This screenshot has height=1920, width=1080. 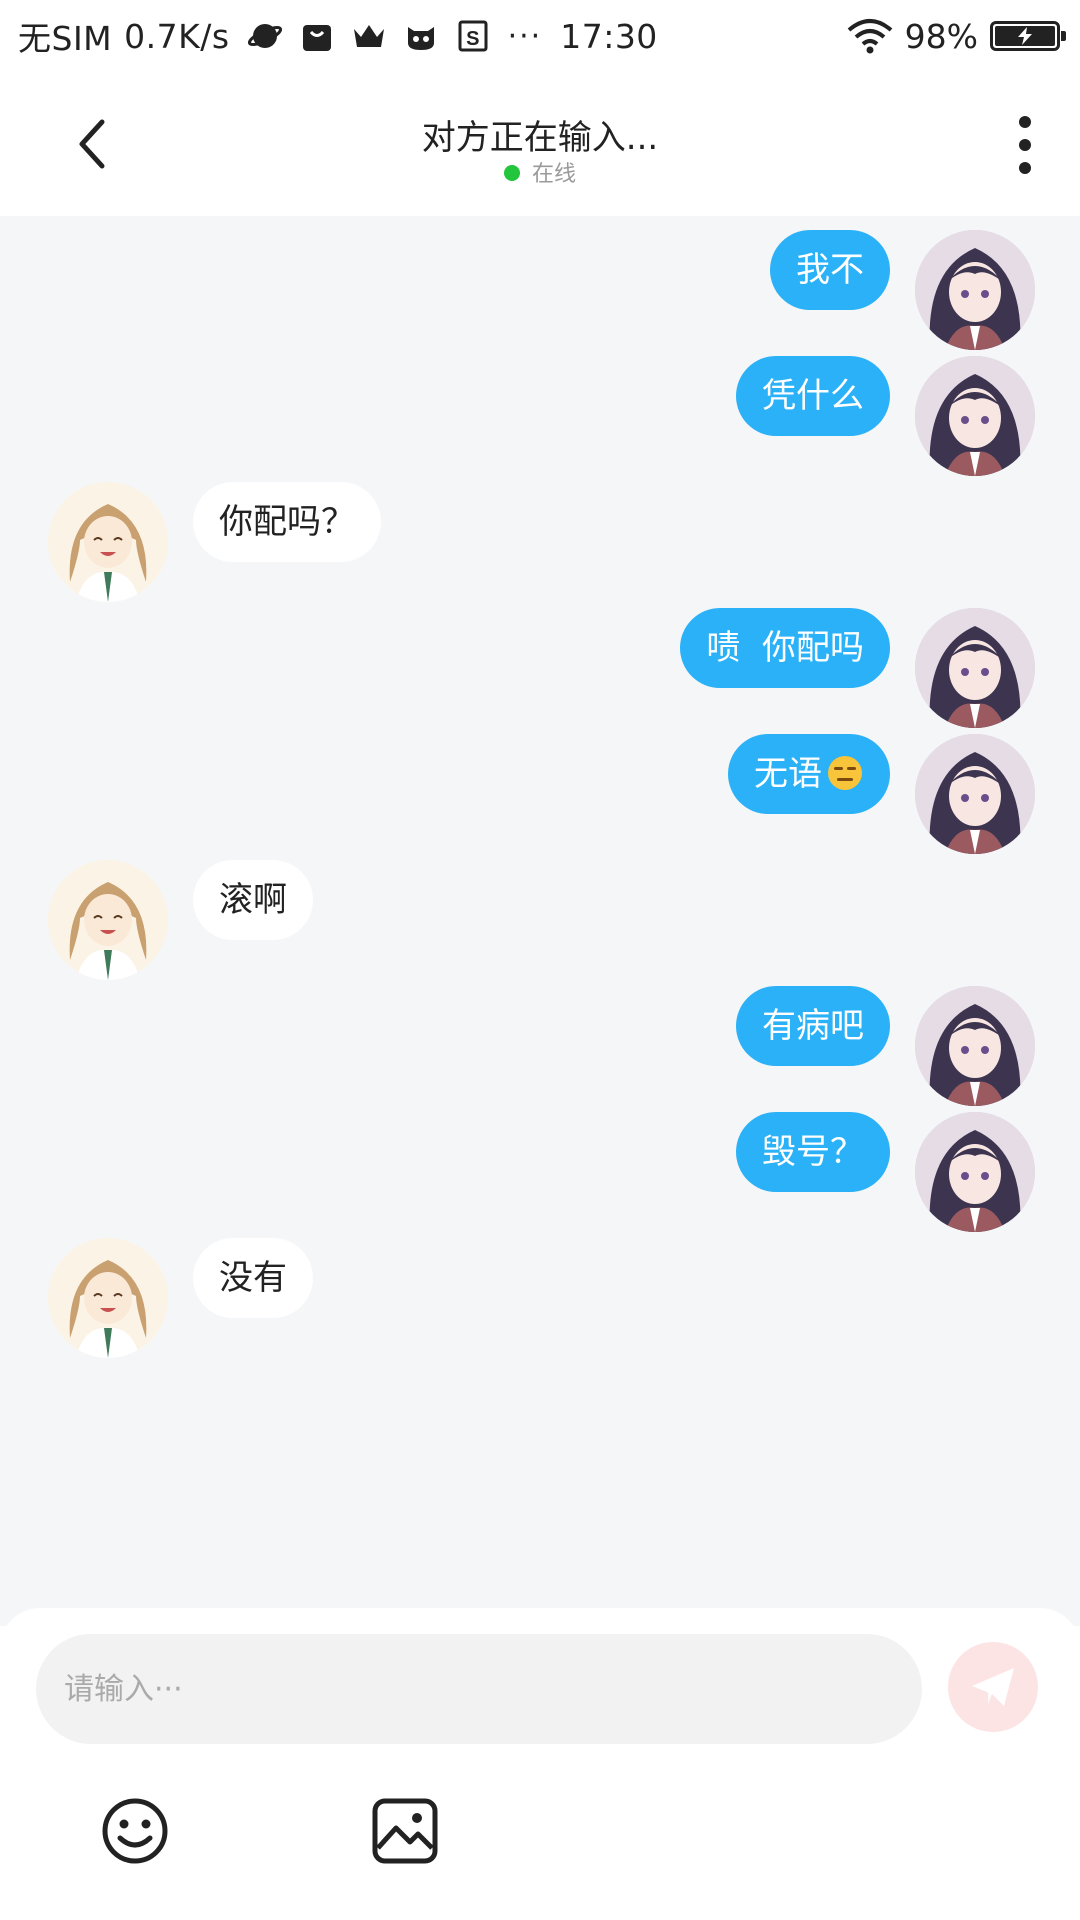 What do you see at coordinates (338, 36) in the screenshot?
I see `status-bar-left: 无SIM 0.7K/s S ··· 17:30` at bounding box center [338, 36].